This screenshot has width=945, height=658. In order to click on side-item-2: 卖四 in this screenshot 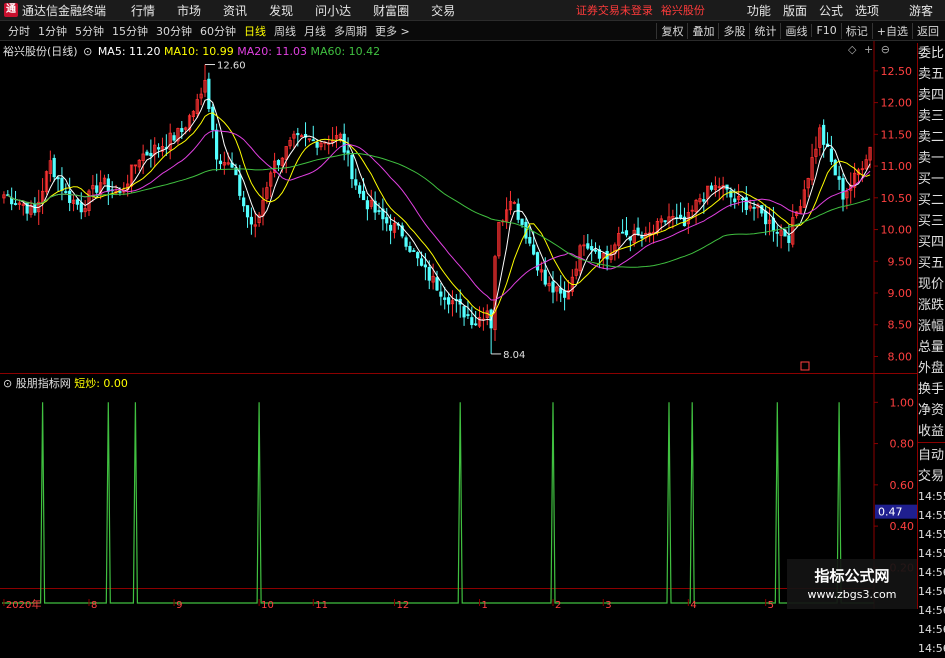, I will do `click(931, 95)`.